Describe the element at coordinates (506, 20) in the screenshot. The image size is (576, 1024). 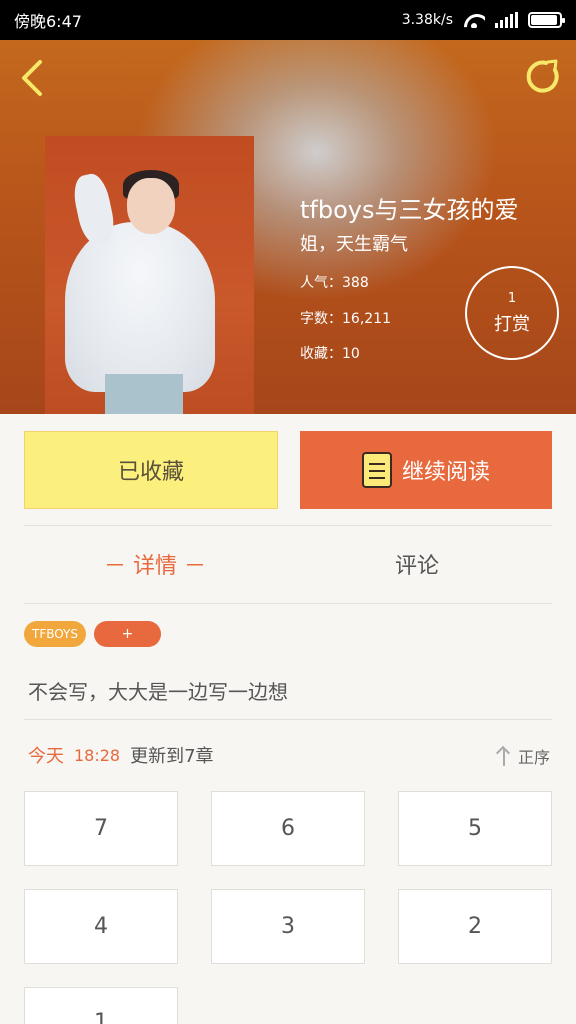
I see `signal-icon` at that location.